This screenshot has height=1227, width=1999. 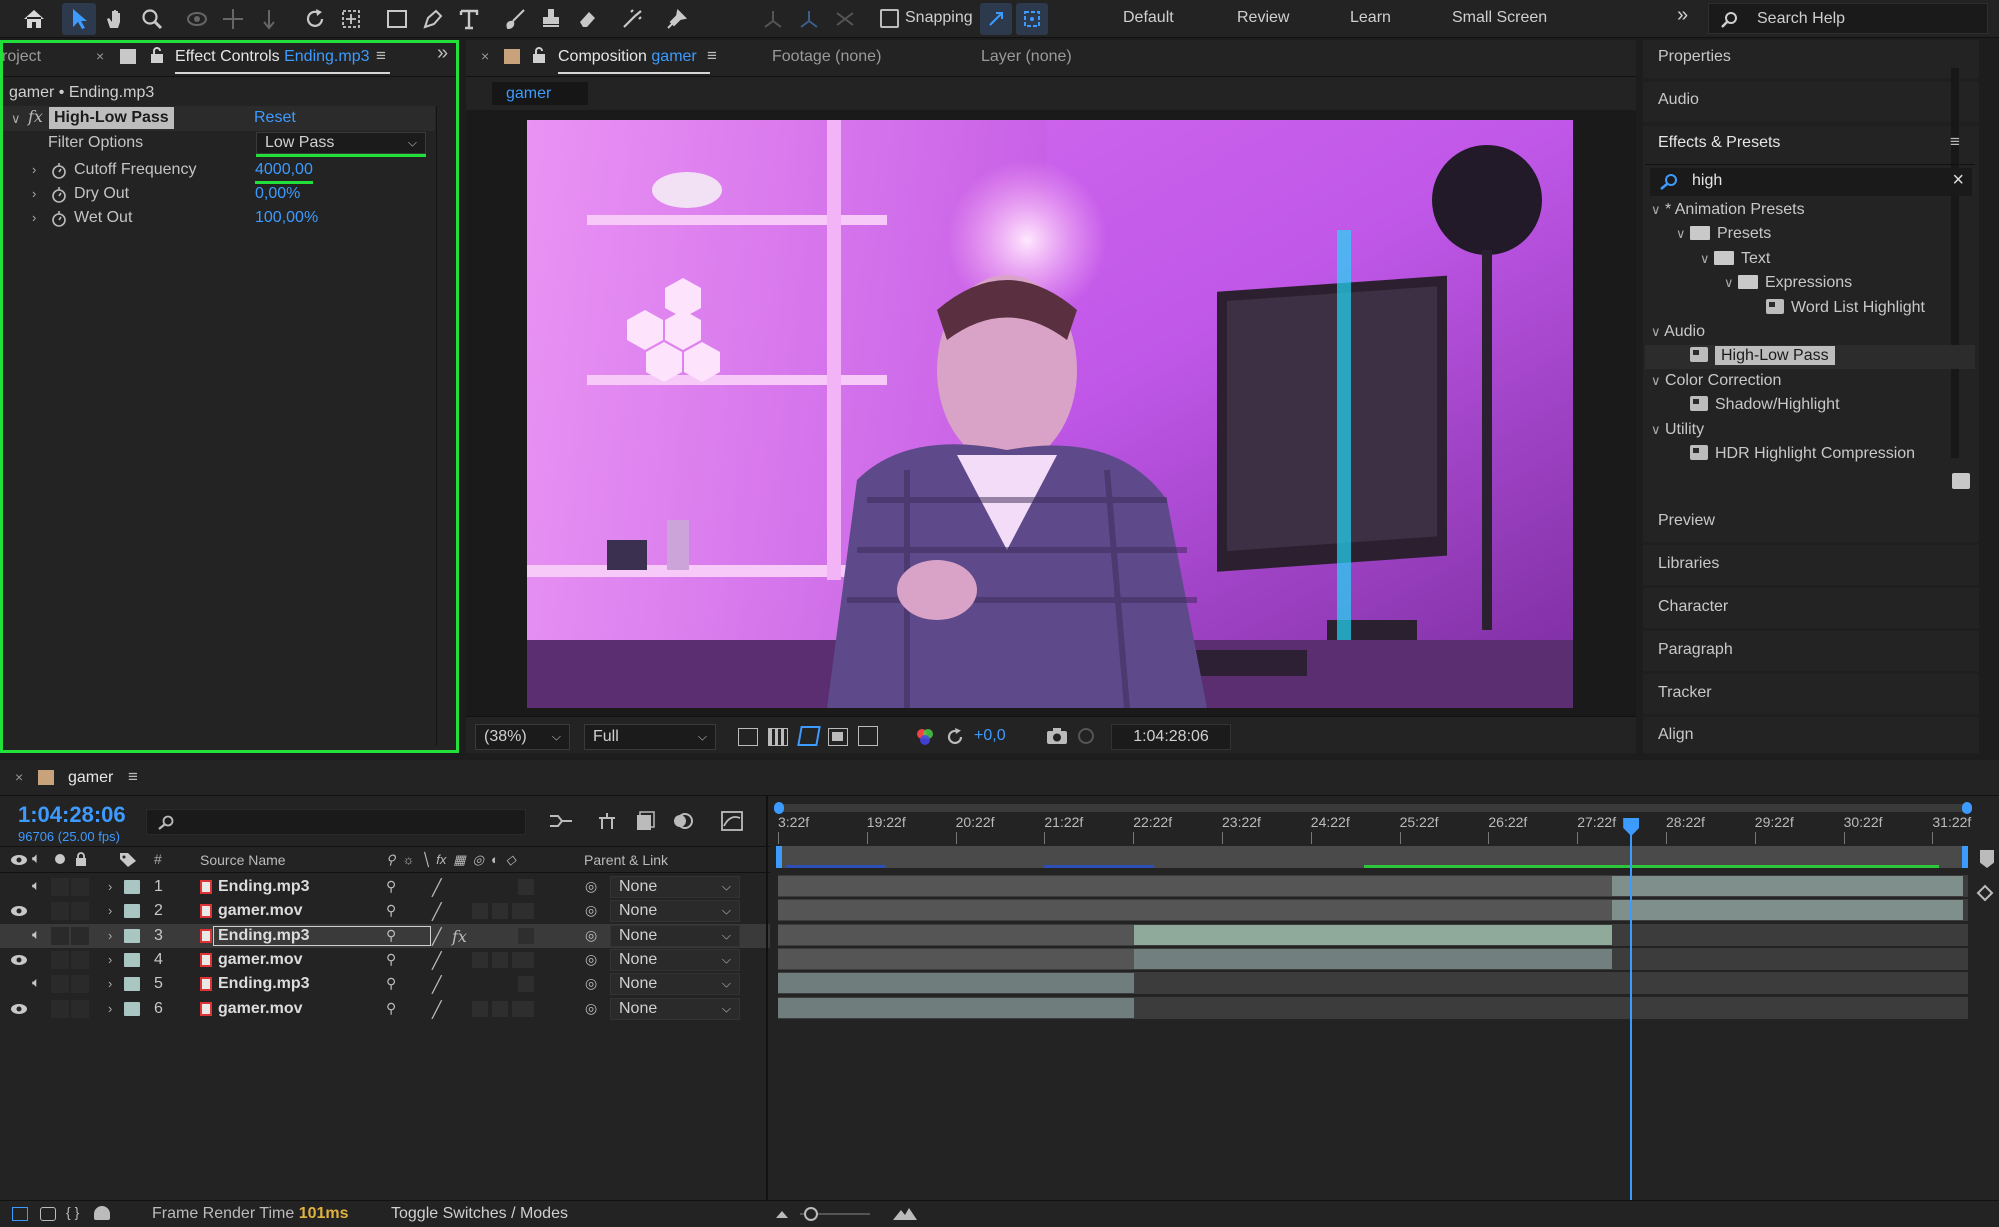 What do you see at coordinates (60, 859) in the screenshot?
I see `solo-header-icon` at bounding box center [60, 859].